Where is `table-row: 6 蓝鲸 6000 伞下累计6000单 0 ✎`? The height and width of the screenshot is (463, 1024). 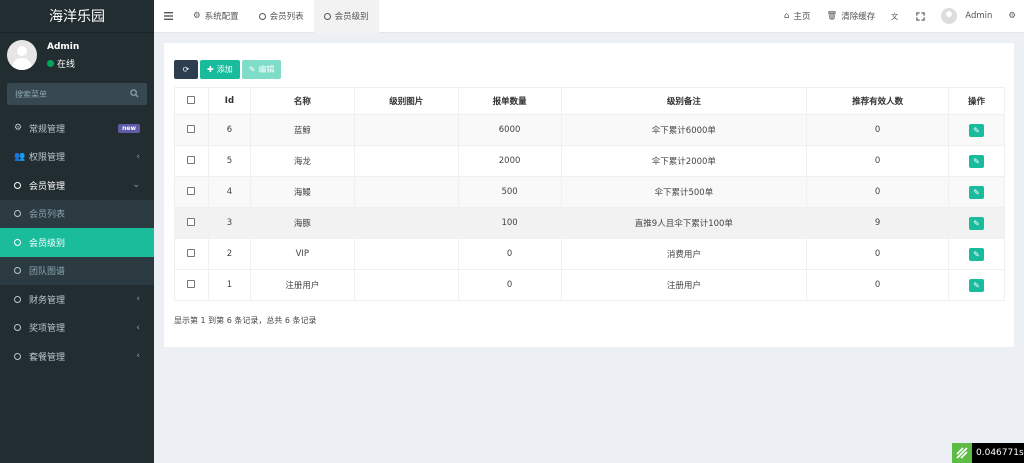 table-row: 6 蓝鲸 6000 伞下累计6000单 0 ✎ is located at coordinates (589, 130).